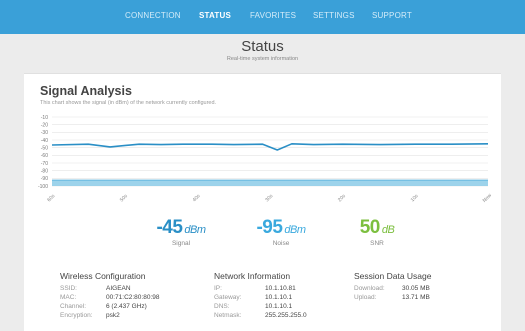  I want to click on info-key: Gateway:, so click(228, 297).